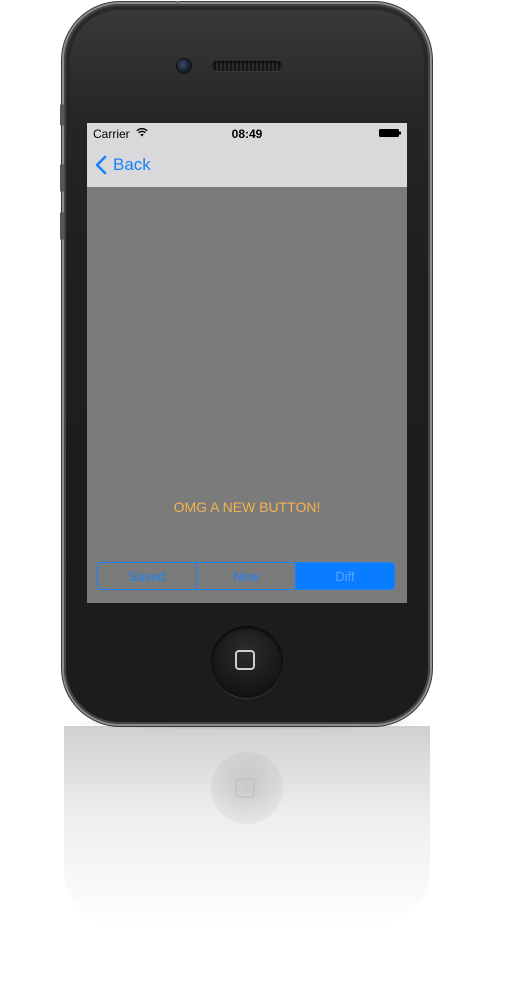  Describe the element at coordinates (147, 576) in the screenshot. I see `segment-saved: Saved` at that location.